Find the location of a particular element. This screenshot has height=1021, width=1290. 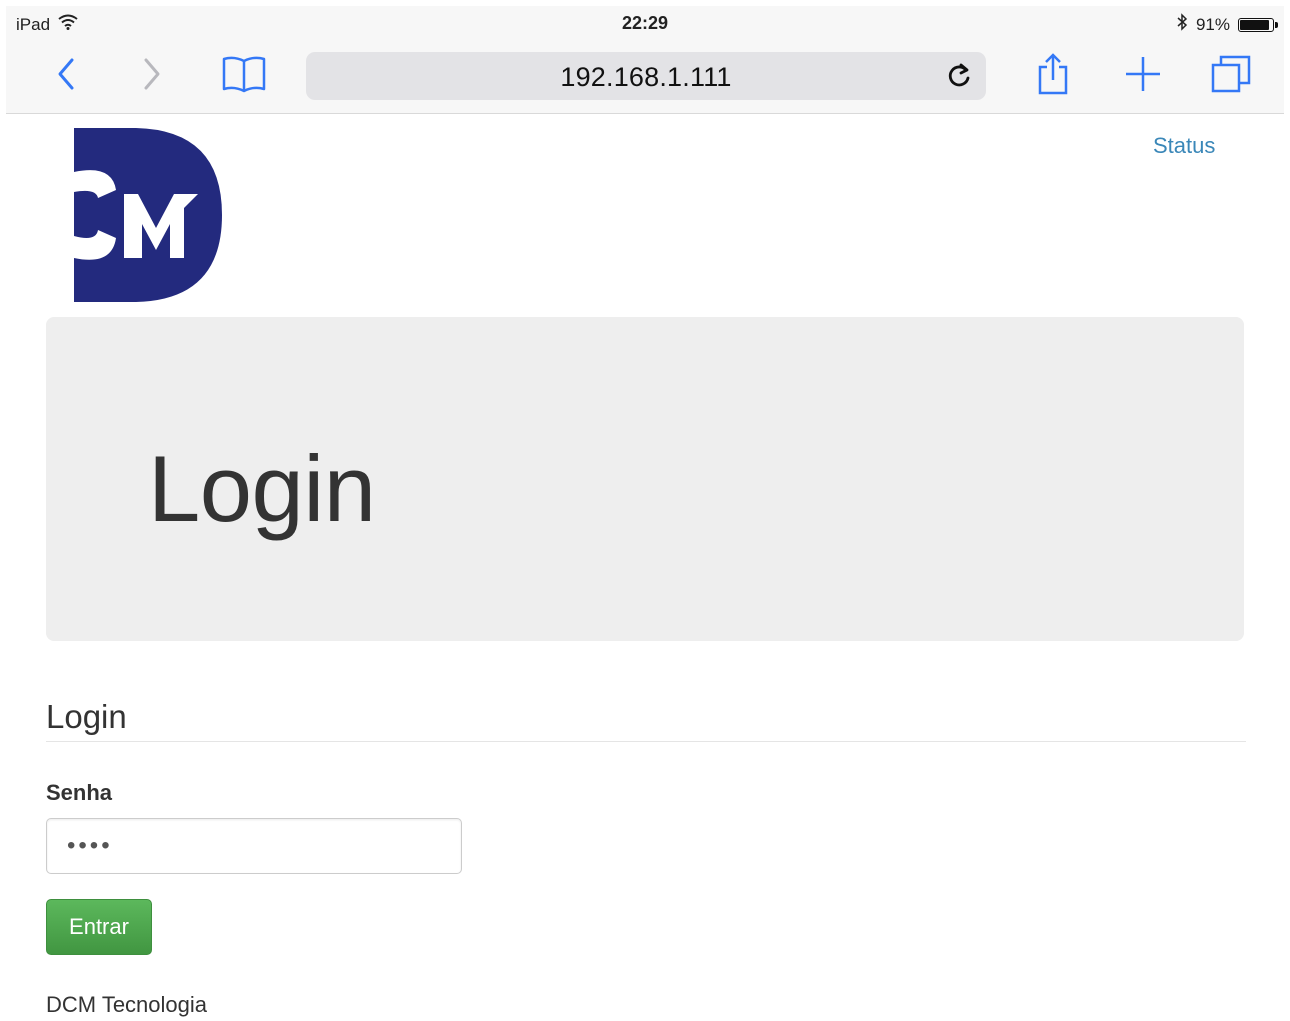

reload-button is located at coordinates (959, 76).